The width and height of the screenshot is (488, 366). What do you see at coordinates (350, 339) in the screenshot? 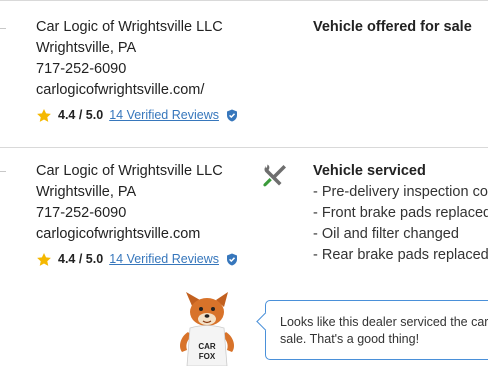
I see `tip-line: sale. That's a good thing!` at bounding box center [350, 339].